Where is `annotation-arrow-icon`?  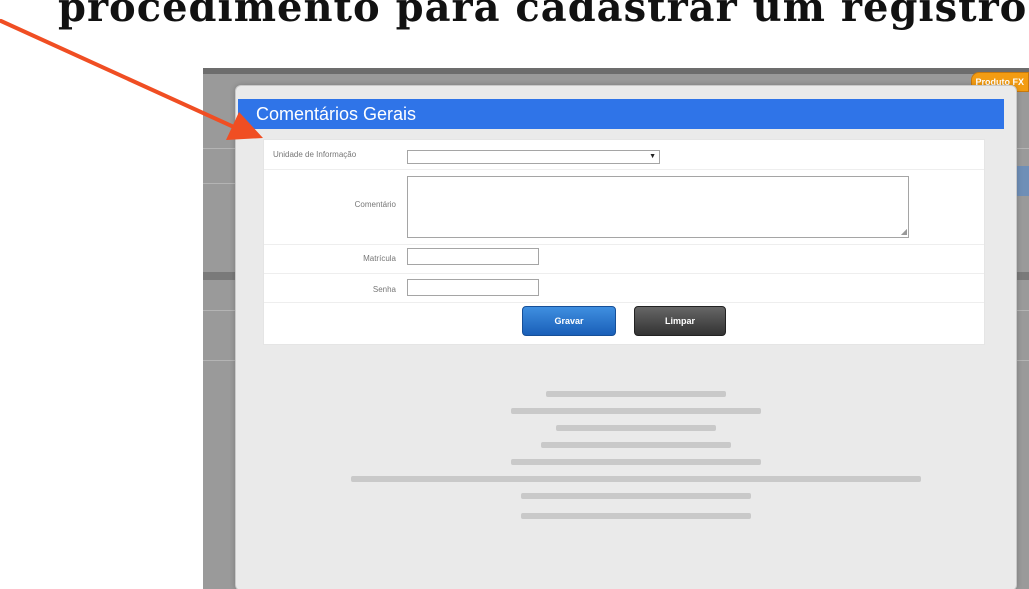 annotation-arrow-icon is located at coordinates (131, 79).